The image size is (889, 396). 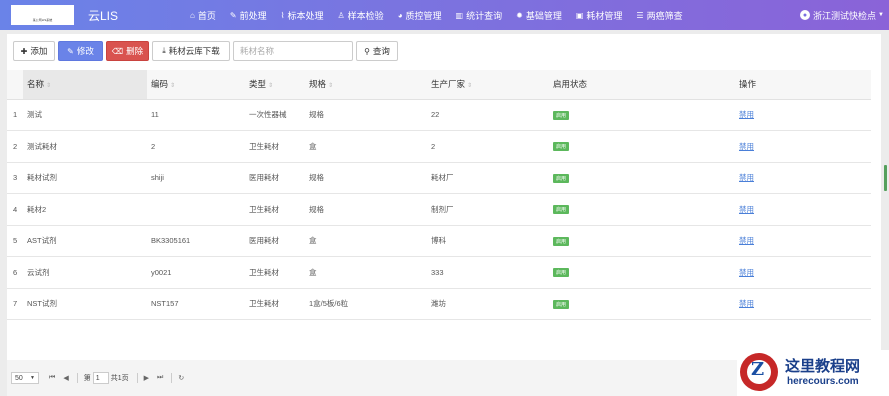 I want to click on nav-item-label: 两癌筛查, so click(x=664, y=15).